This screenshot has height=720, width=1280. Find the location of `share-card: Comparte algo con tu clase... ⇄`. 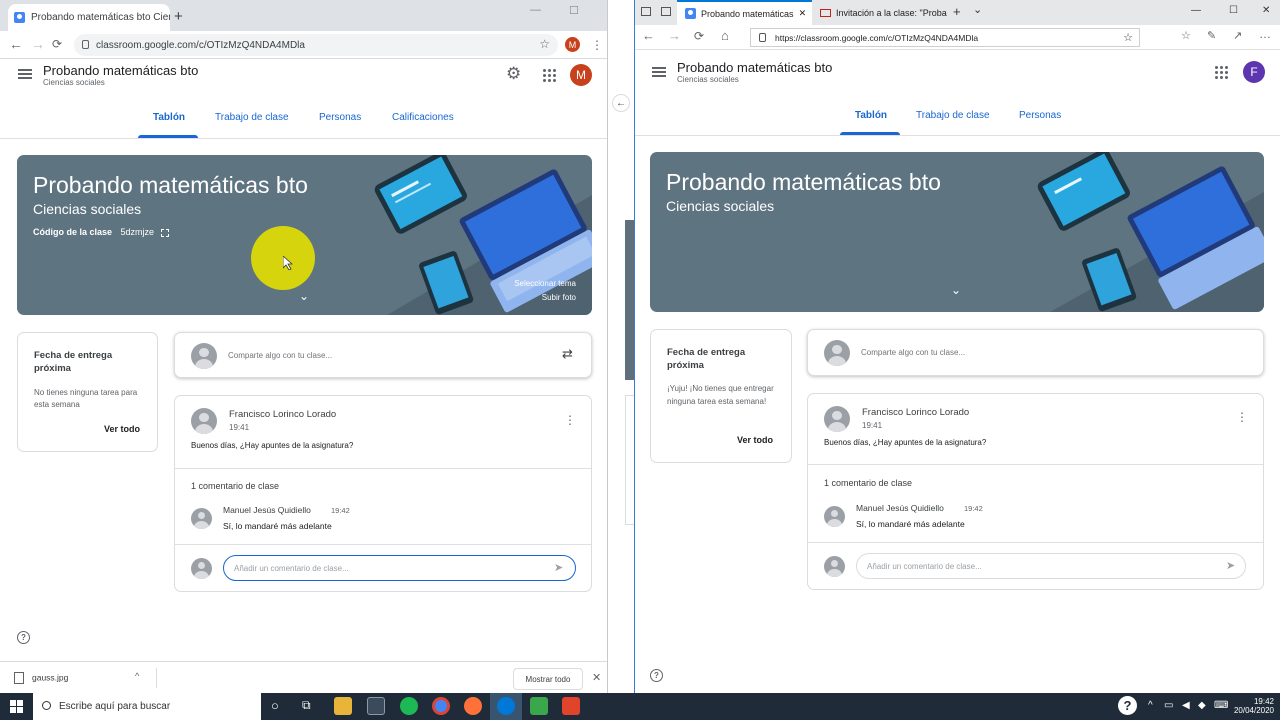

share-card: Comparte algo con tu clase... ⇄ is located at coordinates (383, 355).